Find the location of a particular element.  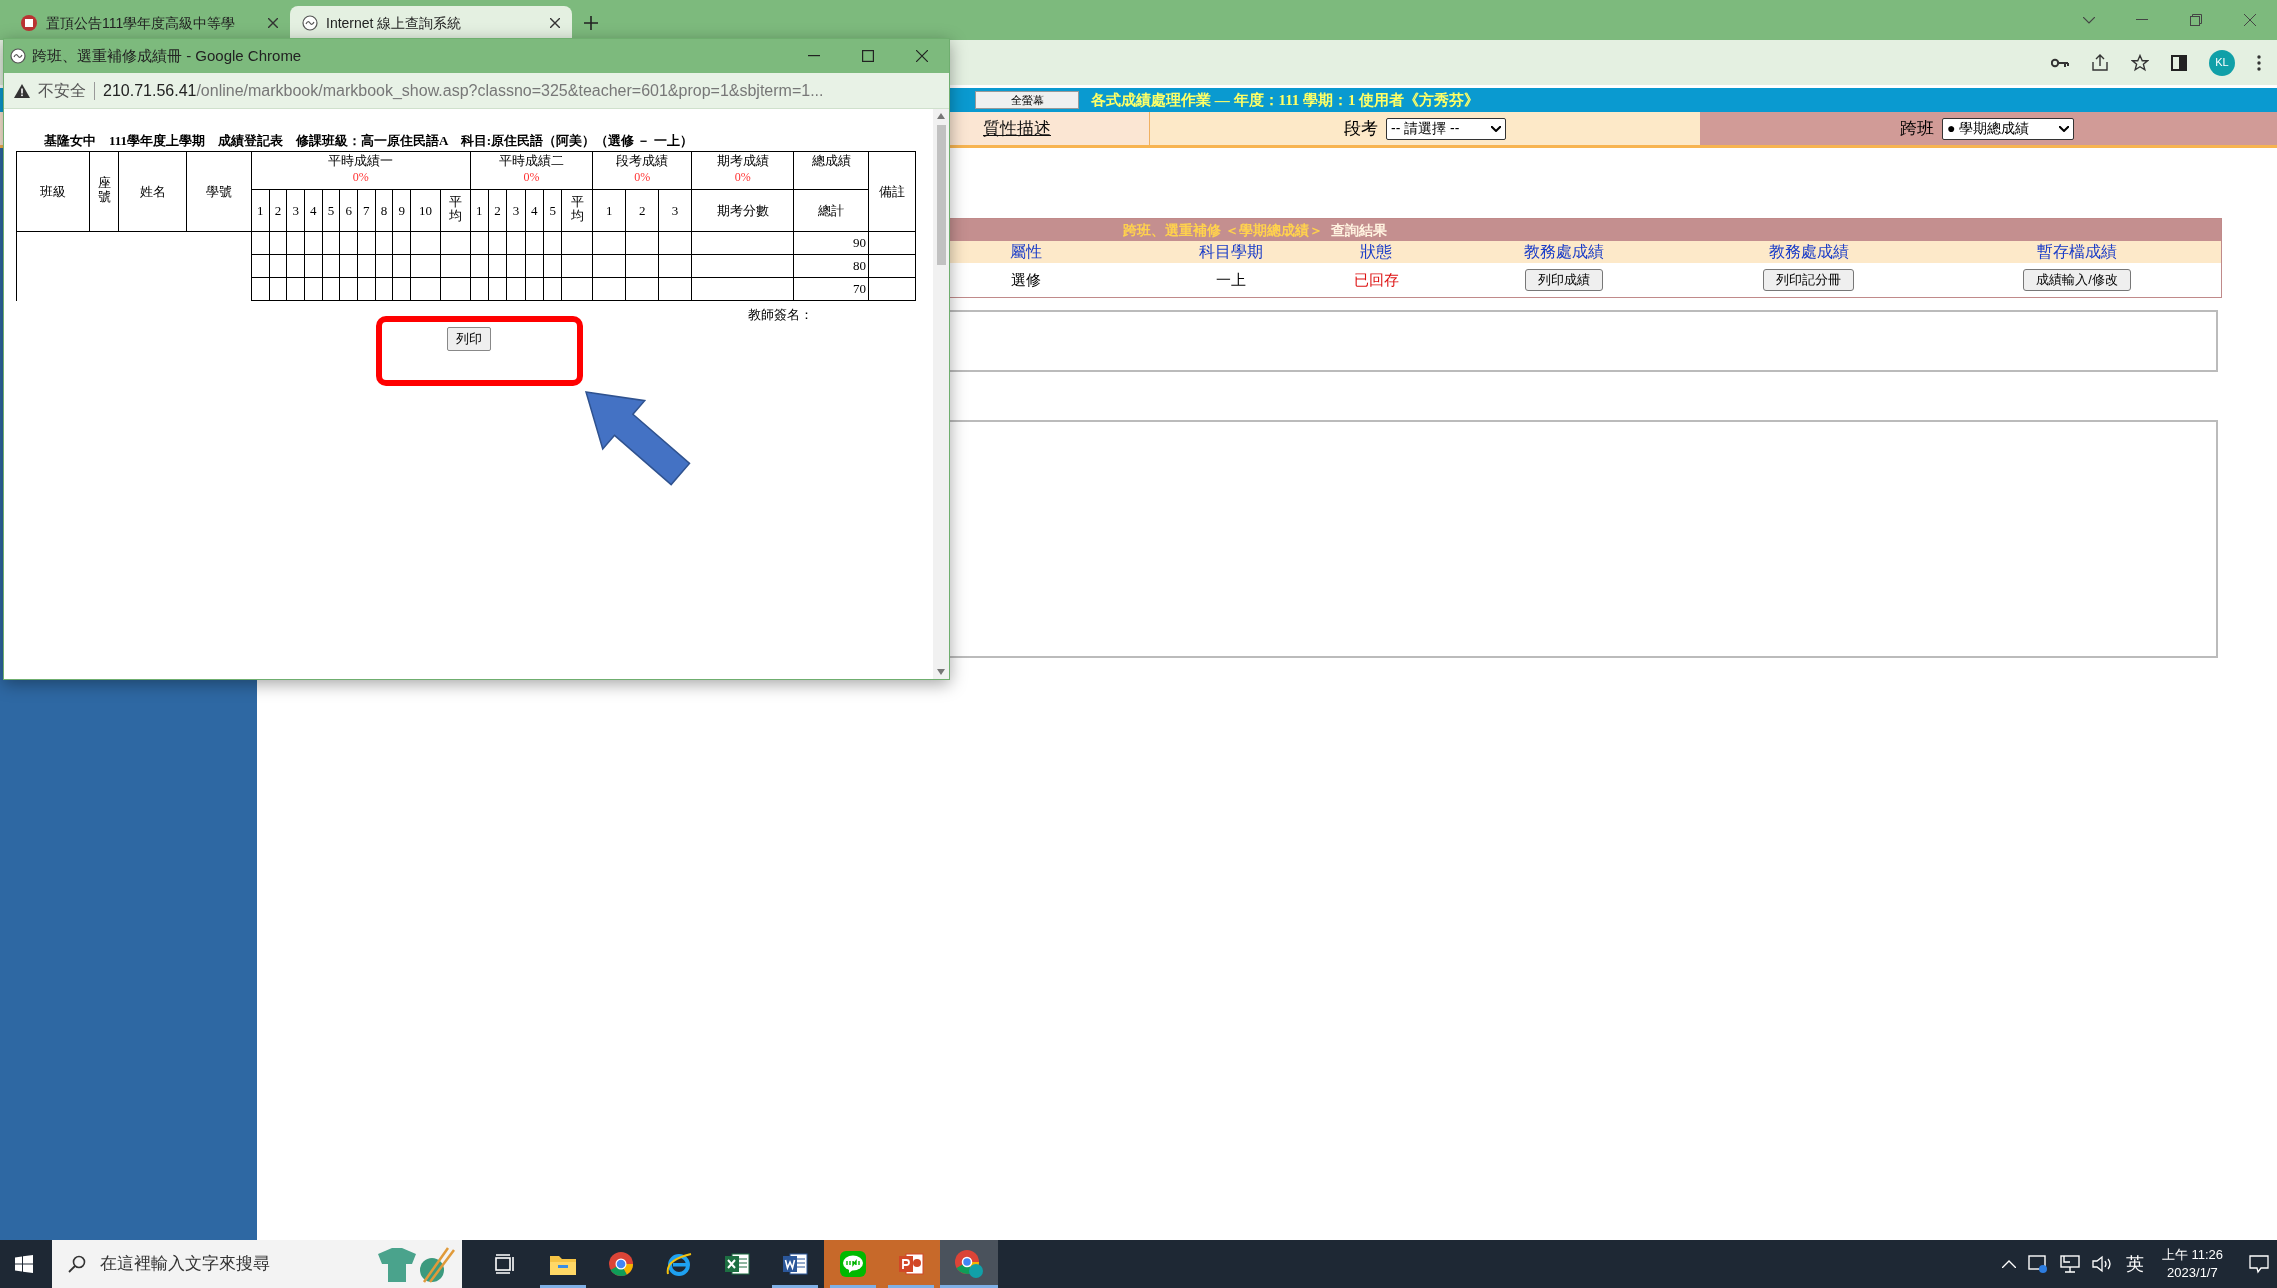

table-header-cell: 10 is located at coordinates (425, 210).